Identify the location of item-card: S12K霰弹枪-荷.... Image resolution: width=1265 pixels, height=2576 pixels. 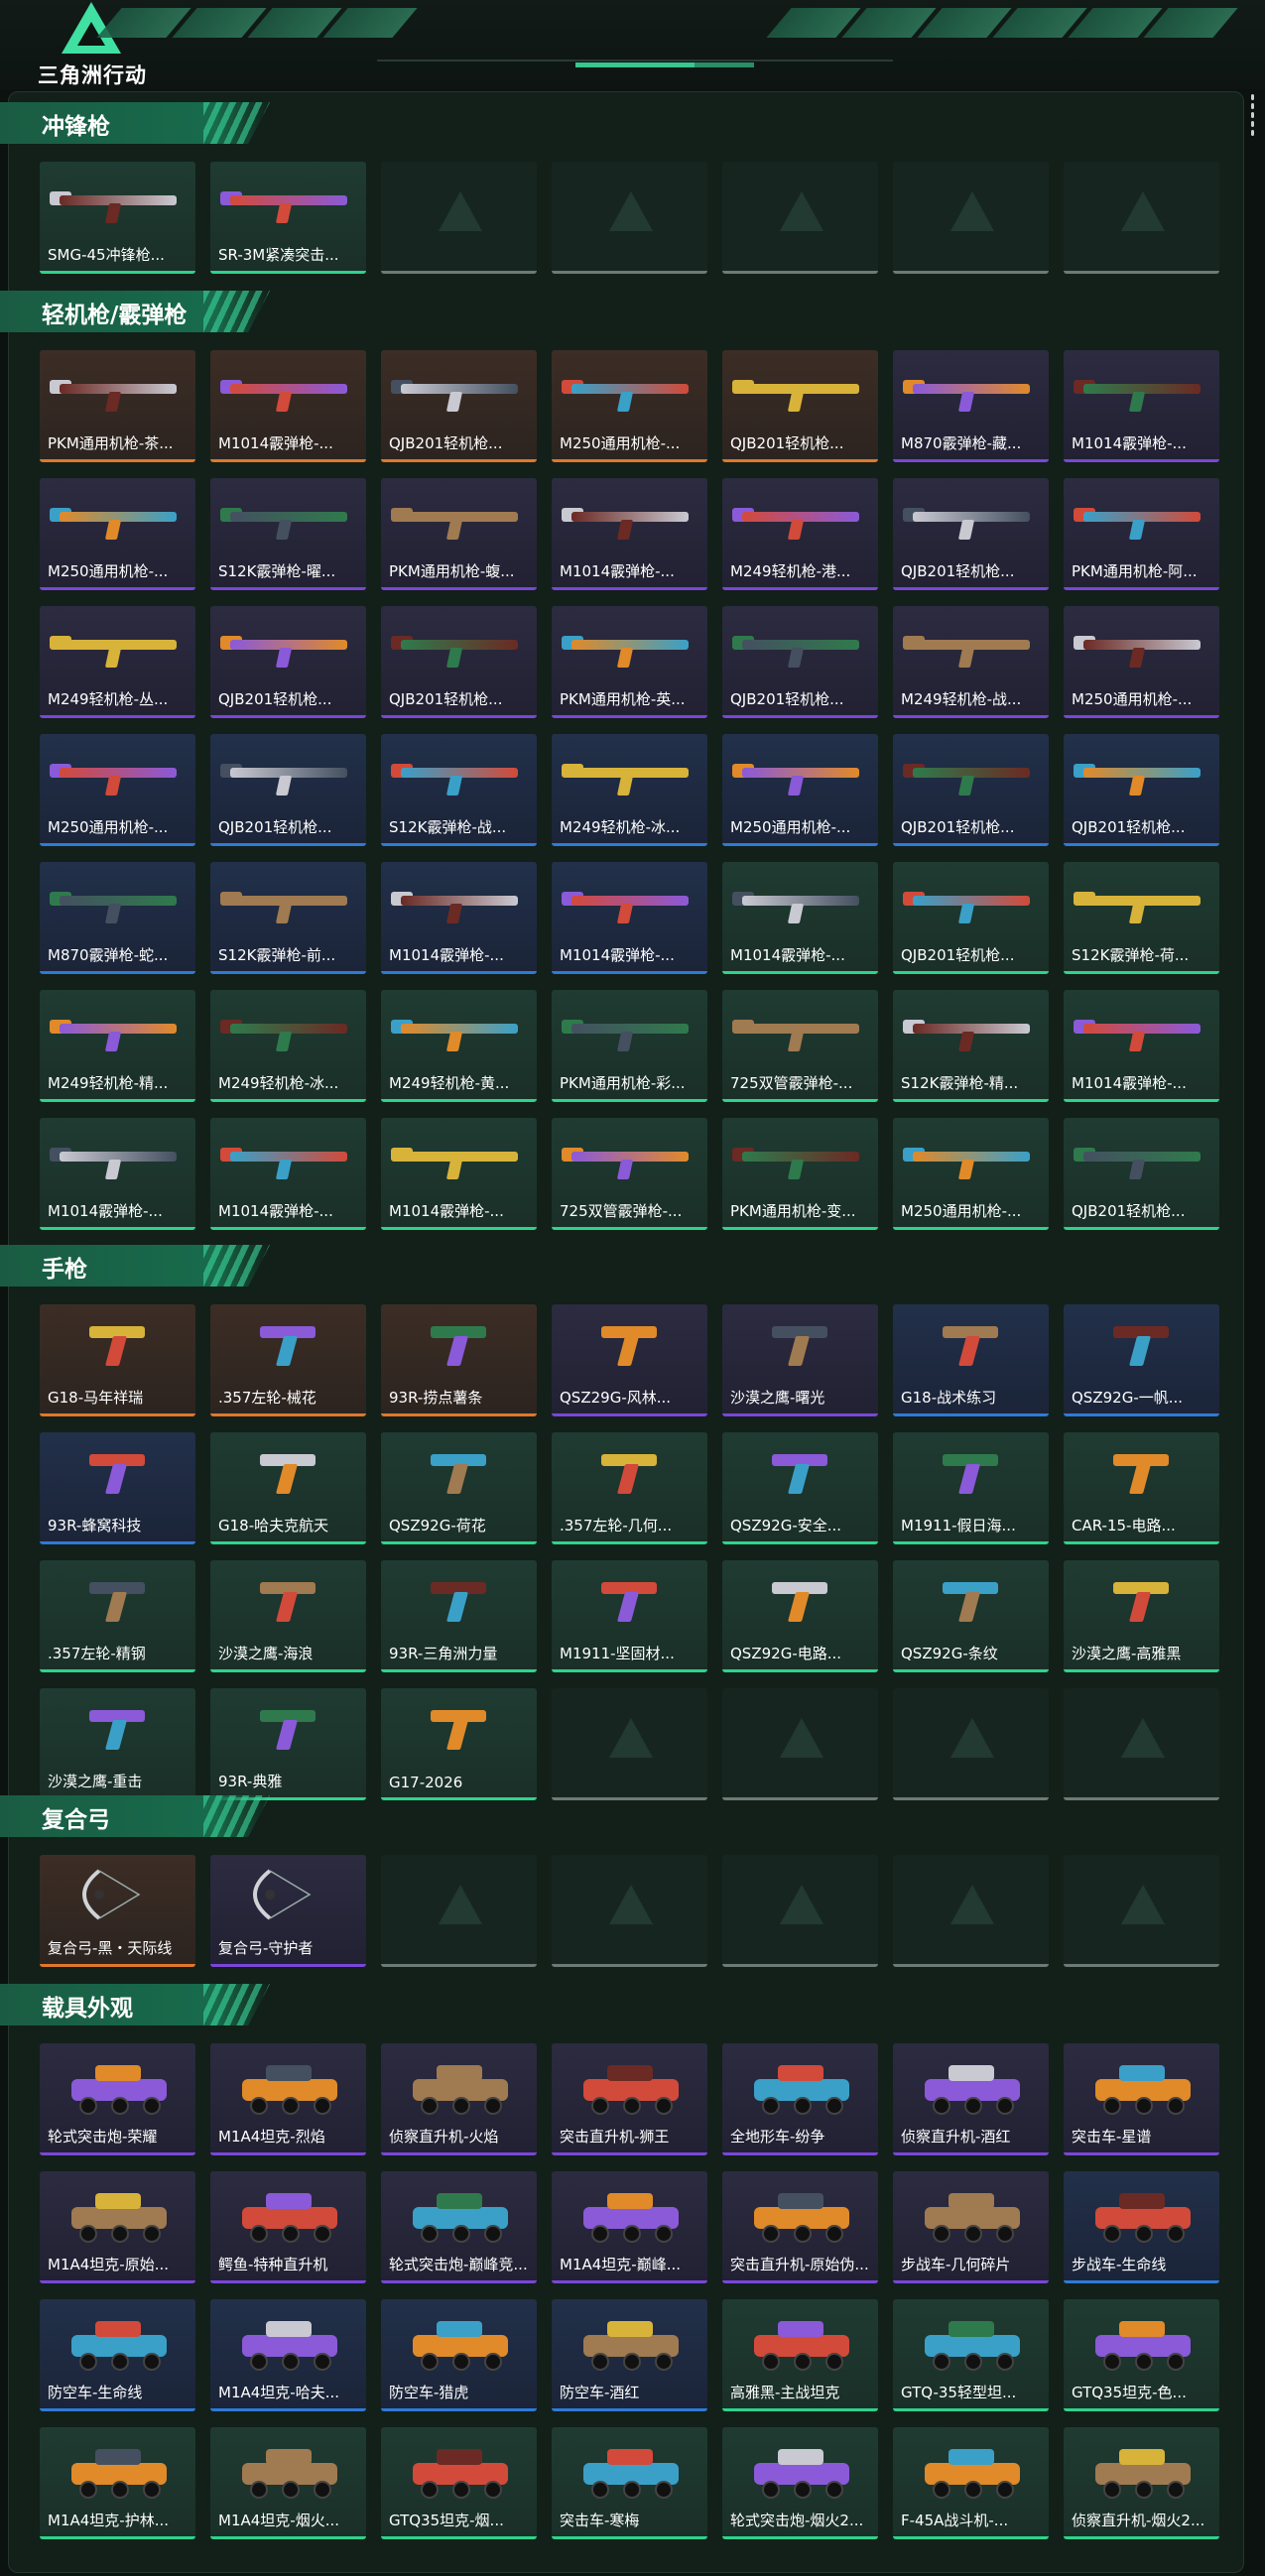
(1141, 918).